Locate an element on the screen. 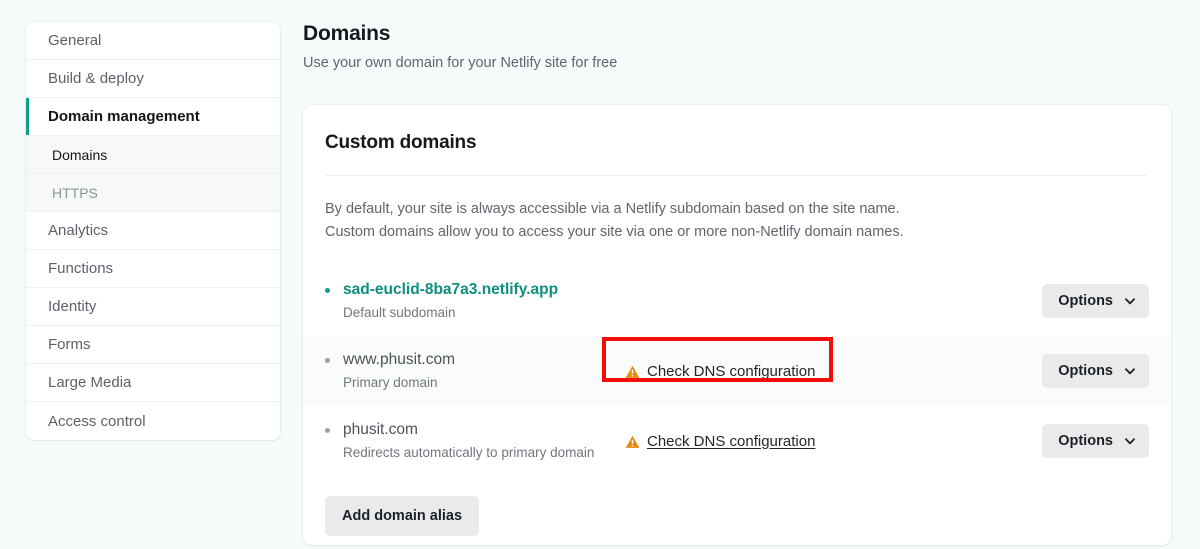  sidebar-item-general: General is located at coordinates (153, 41).